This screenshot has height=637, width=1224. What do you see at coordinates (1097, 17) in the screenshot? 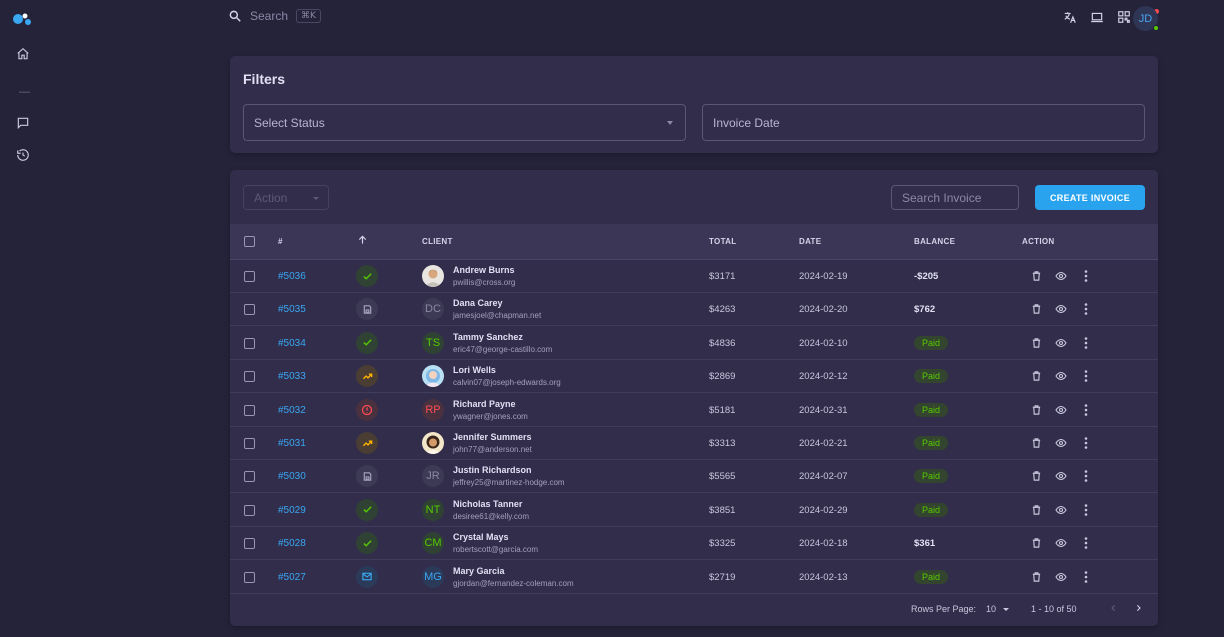
I see `laptop-icon` at bounding box center [1097, 17].